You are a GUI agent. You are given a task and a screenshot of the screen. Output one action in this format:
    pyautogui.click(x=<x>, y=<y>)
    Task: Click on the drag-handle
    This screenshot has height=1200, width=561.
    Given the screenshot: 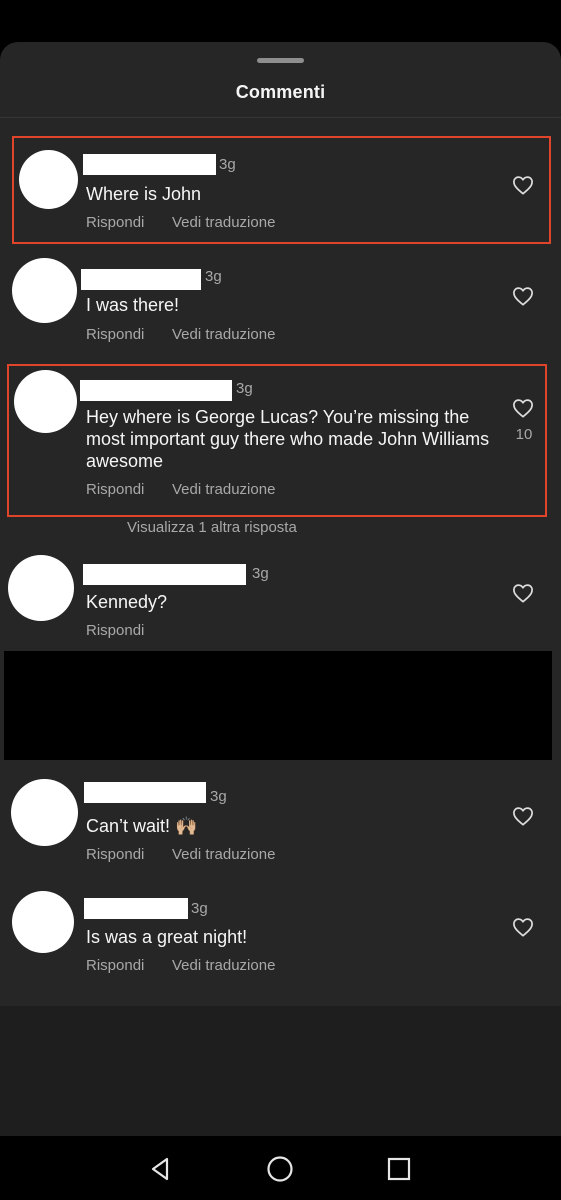 What is the action you would take?
    pyautogui.click(x=280, y=60)
    